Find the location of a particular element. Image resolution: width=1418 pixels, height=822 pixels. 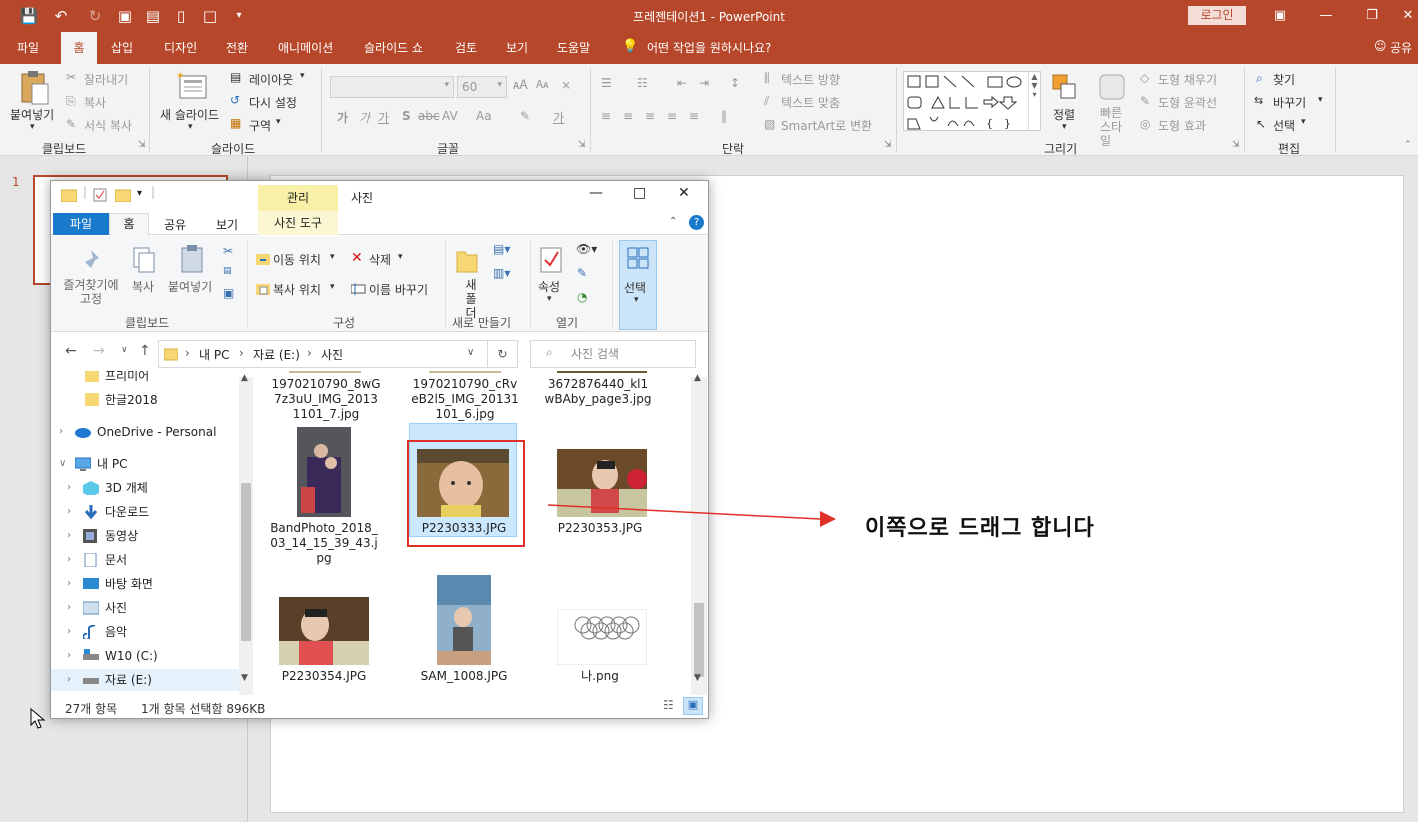

smartart-button: SmartArt로 변환 is located at coordinates (826, 125).